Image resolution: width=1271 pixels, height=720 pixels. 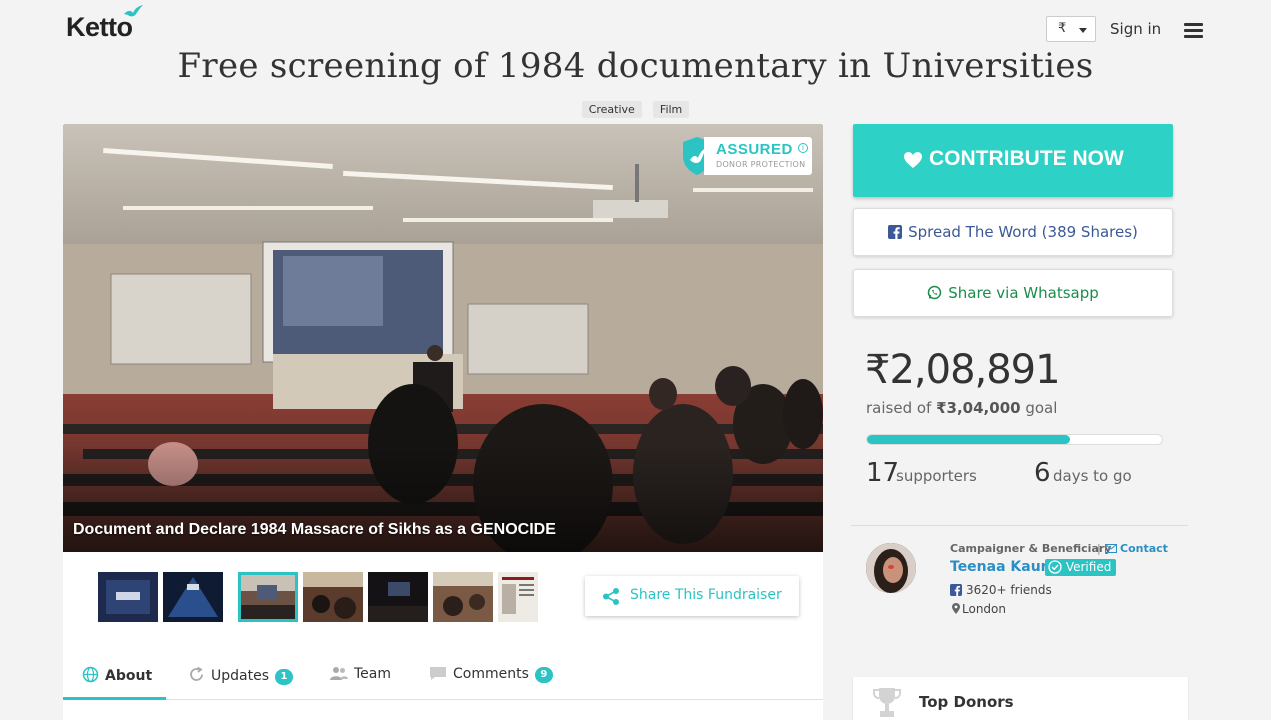 I want to click on tab-about: About, so click(x=117, y=675).